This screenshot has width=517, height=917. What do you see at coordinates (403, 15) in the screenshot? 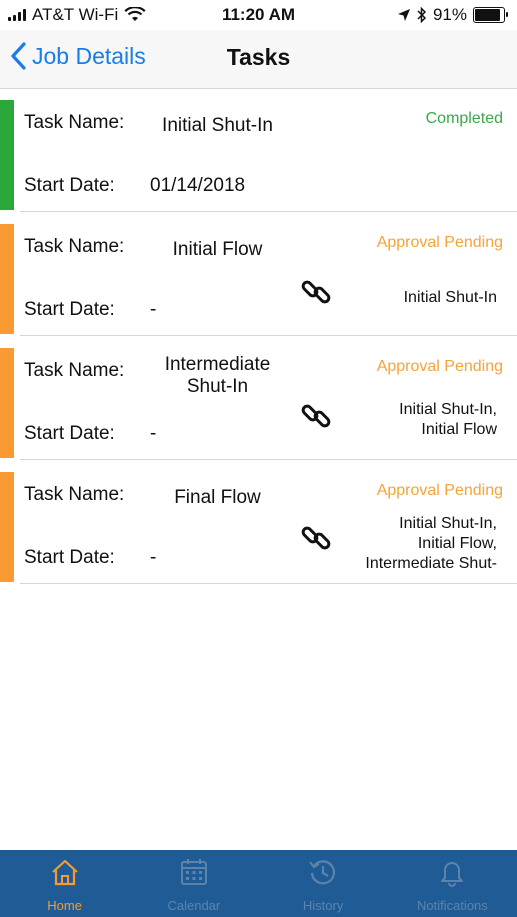
I see `location-arrow-icon` at bounding box center [403, 15].